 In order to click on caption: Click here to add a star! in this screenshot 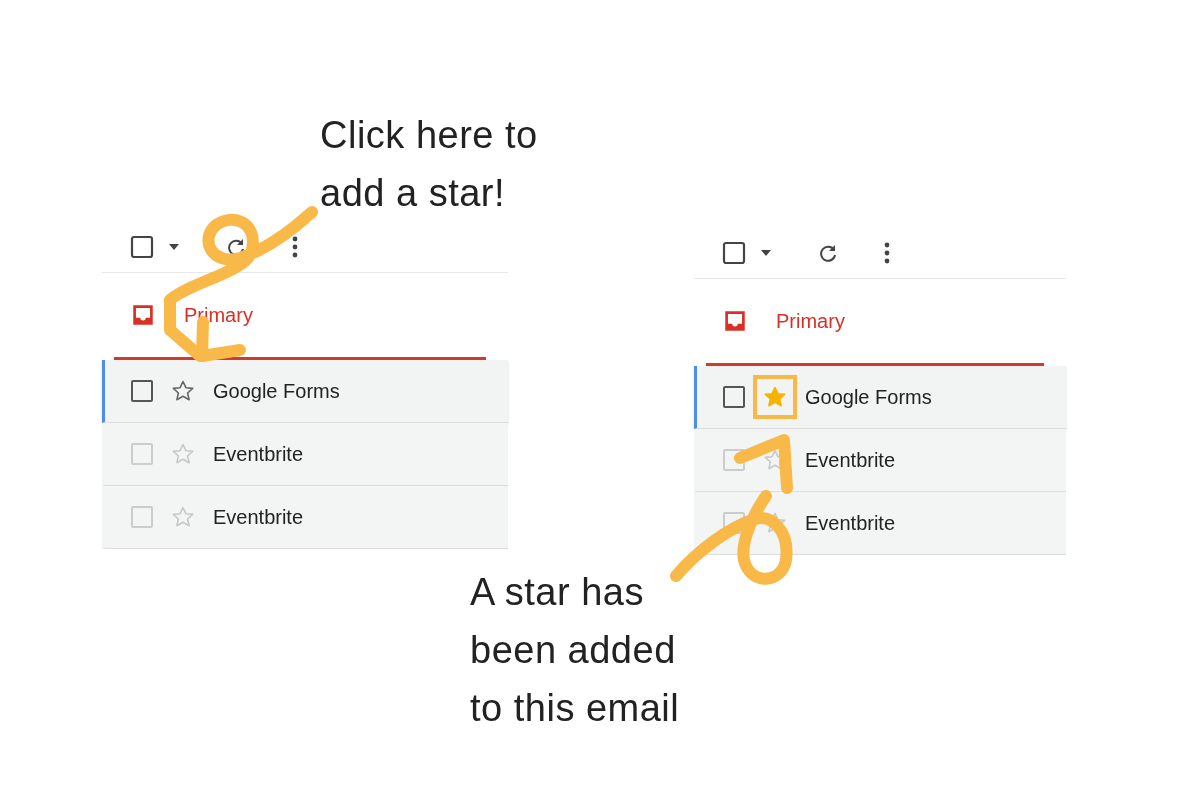, I will do `click(429, 164)`.